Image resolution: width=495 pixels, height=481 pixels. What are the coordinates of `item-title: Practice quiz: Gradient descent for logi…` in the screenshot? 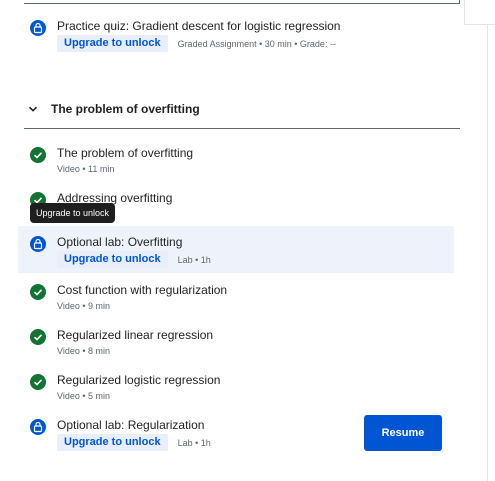 It's located at (198, 26).